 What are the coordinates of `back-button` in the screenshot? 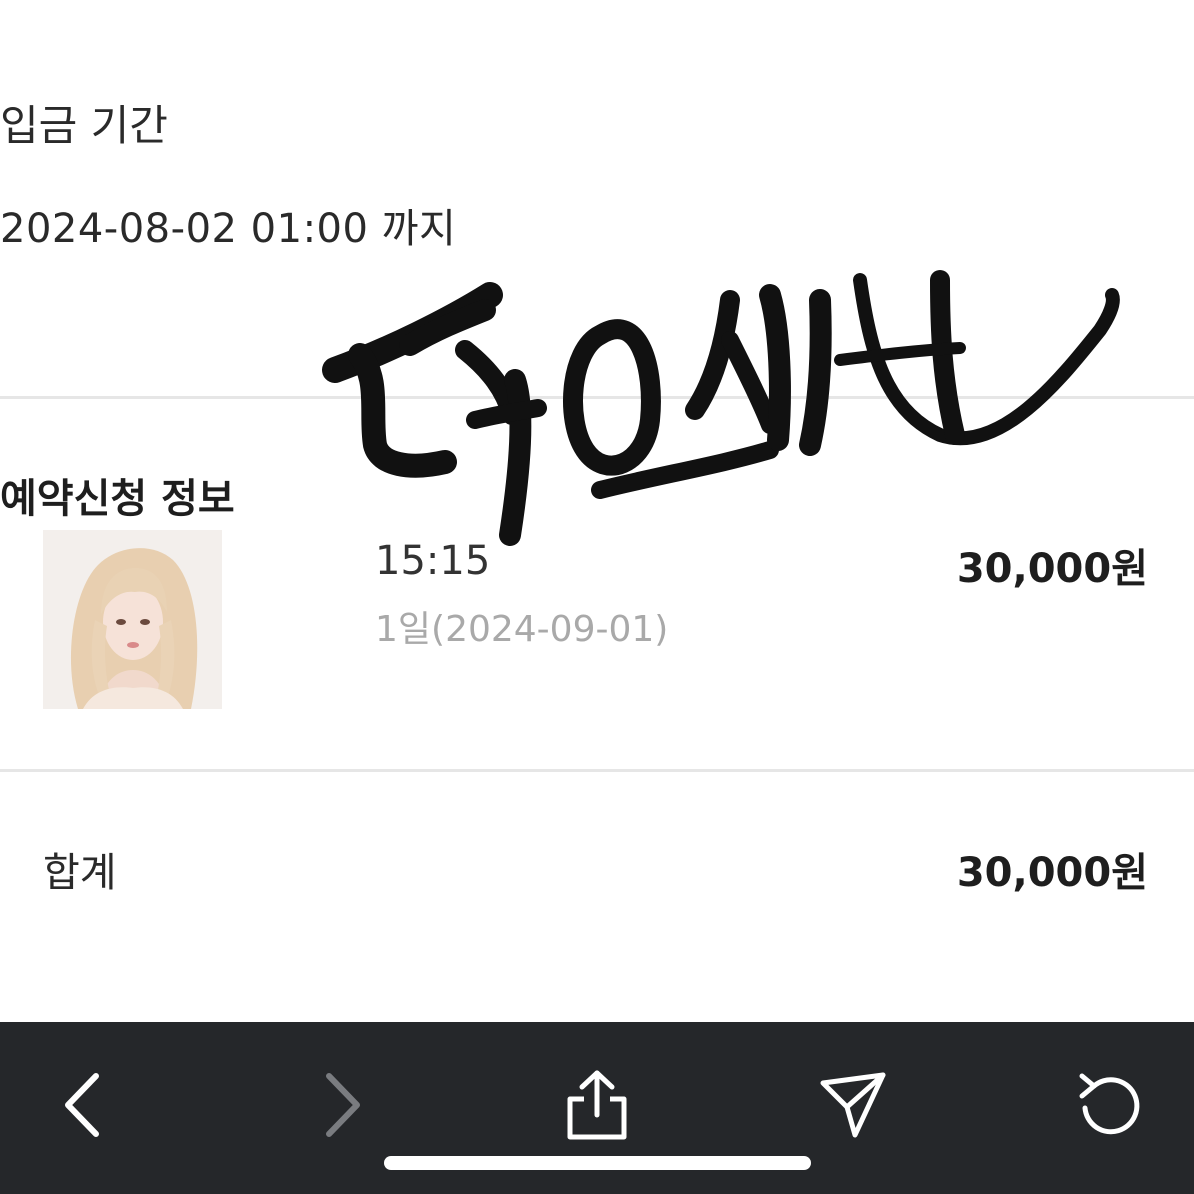 It's located at (83, 1105).